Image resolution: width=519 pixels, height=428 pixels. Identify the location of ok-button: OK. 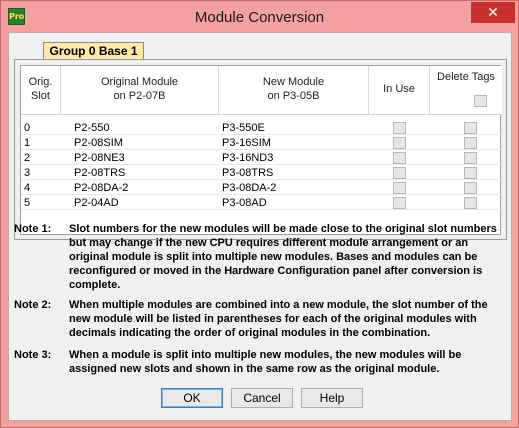
(192, 398).